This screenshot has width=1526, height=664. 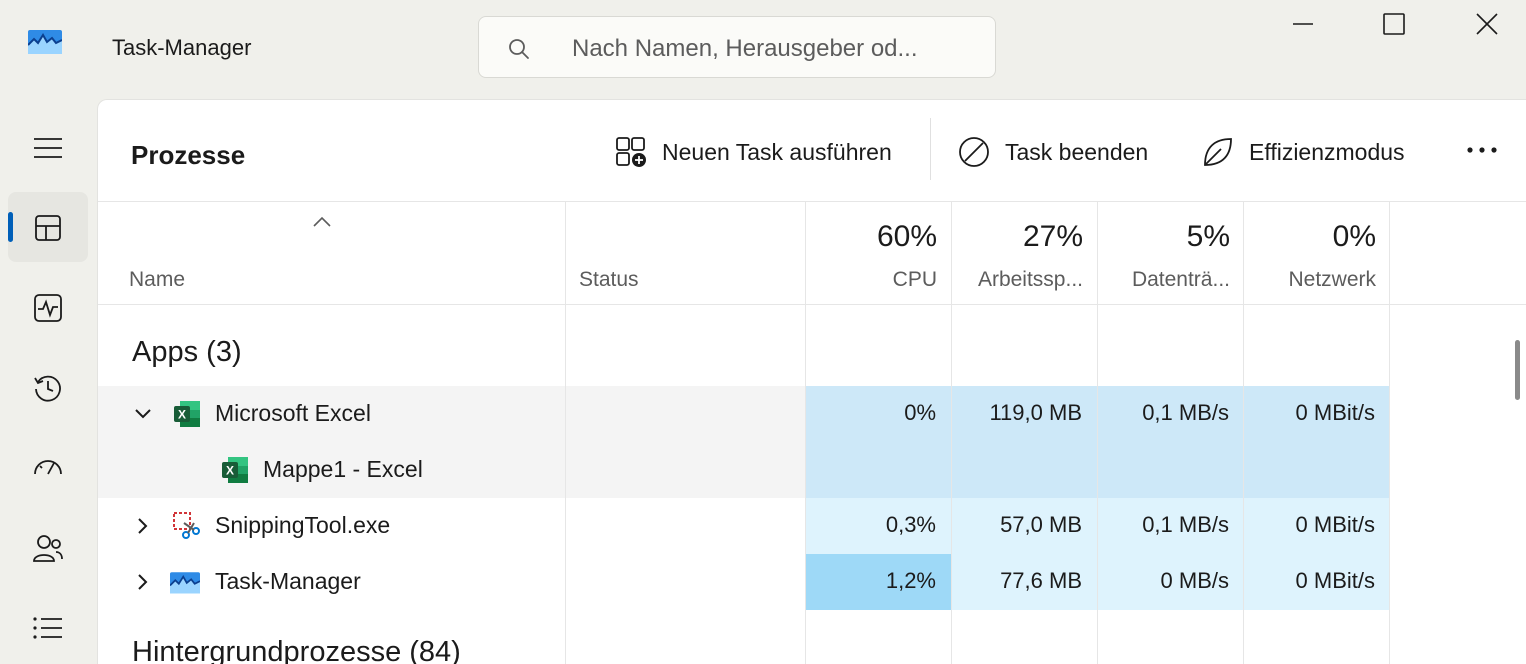 What do you see at coordinates (45, 42) in the screenshot?
I see `task-manager-app-icon` at bounding box center [45, 42].